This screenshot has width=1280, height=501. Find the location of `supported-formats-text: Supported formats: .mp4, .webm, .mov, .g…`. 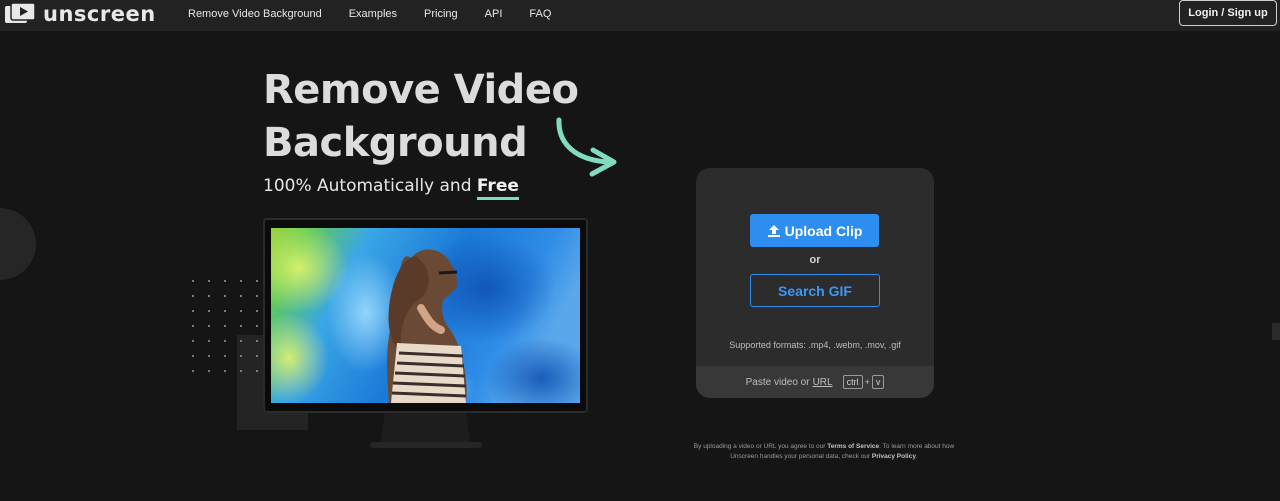

supported-formats-text: Supported formats: .mp4, .webm, .mov, .g… is located at coordinates (815, 345).